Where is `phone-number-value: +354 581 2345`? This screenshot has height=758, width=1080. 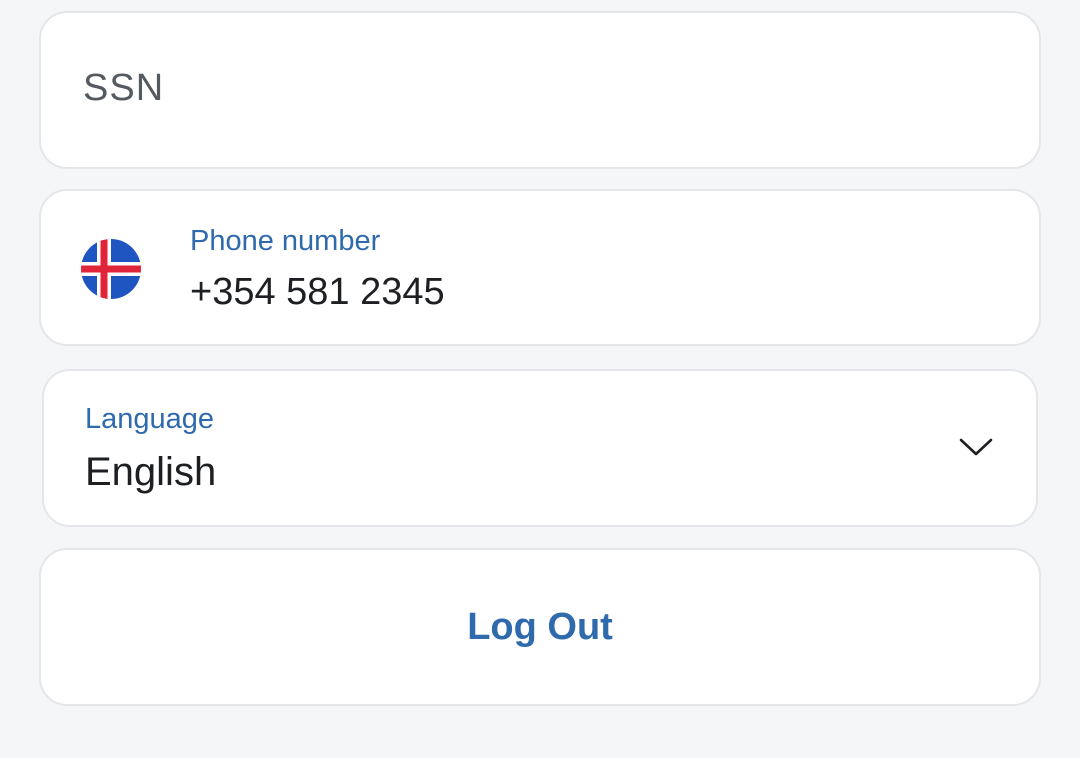
phone-number-value: +354 581 2345 is located at coordinates (317, 292).